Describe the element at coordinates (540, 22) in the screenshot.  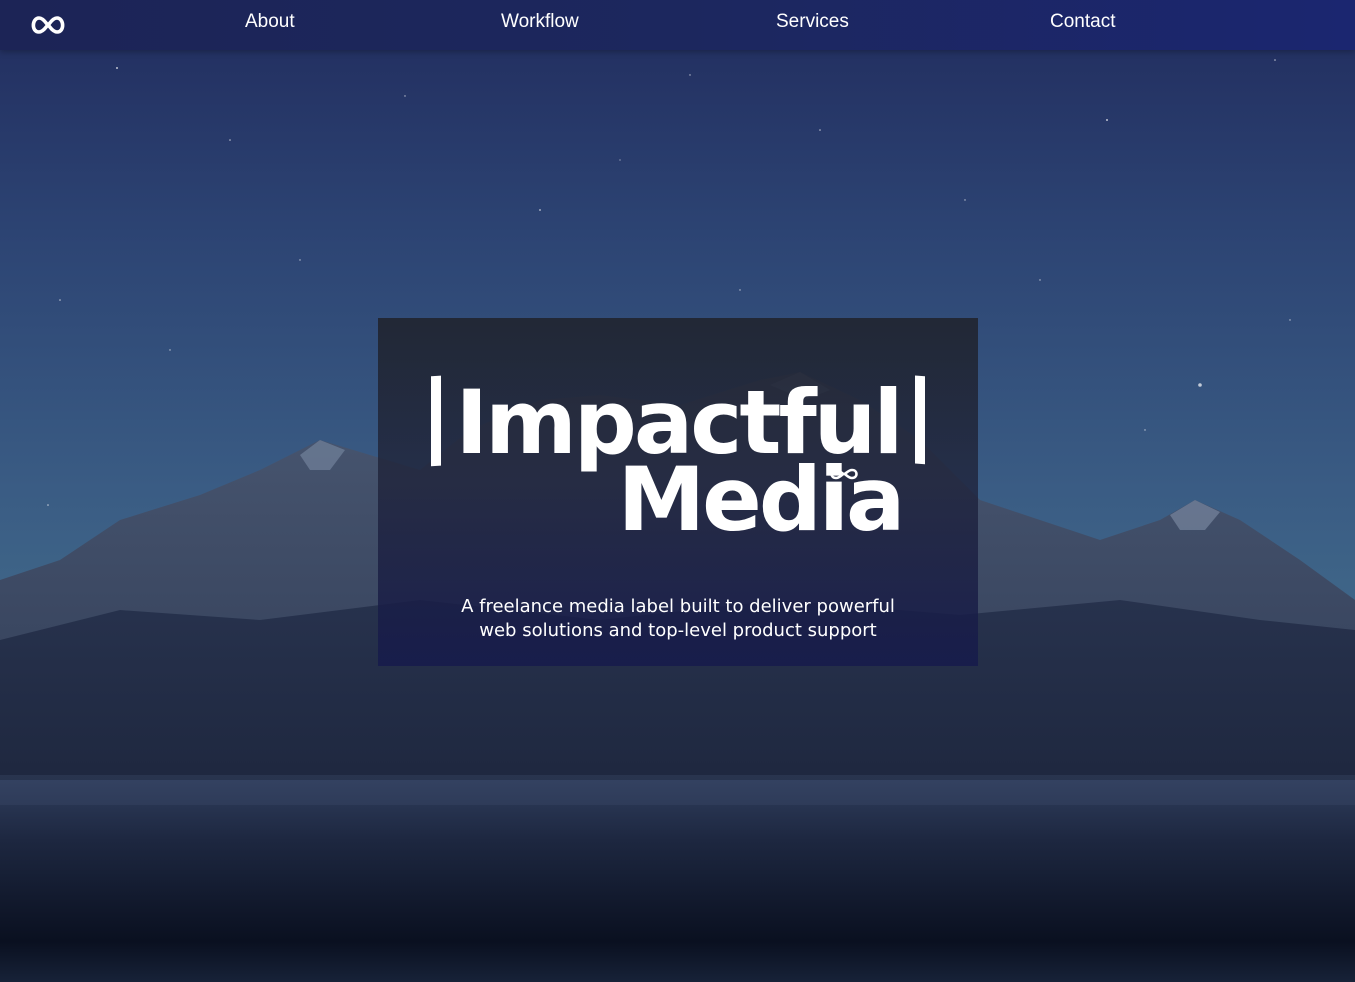
I see `nav-link-workflow: Workflow` at that location.